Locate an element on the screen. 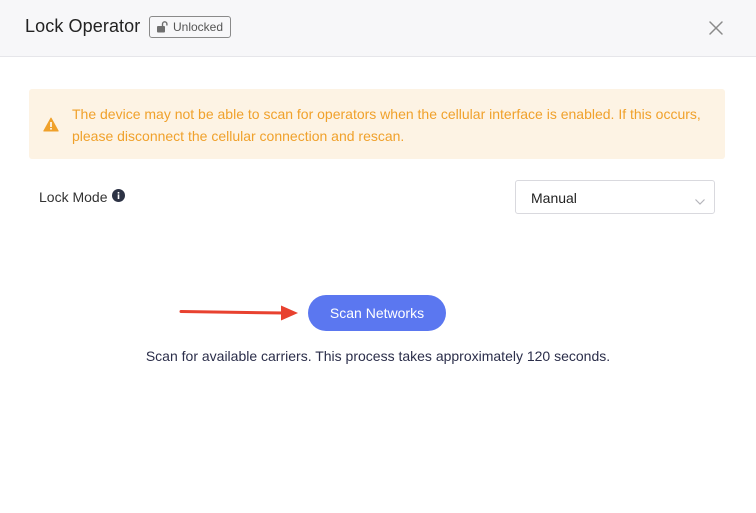  unlock-icon is located at coordinates (162, 27).